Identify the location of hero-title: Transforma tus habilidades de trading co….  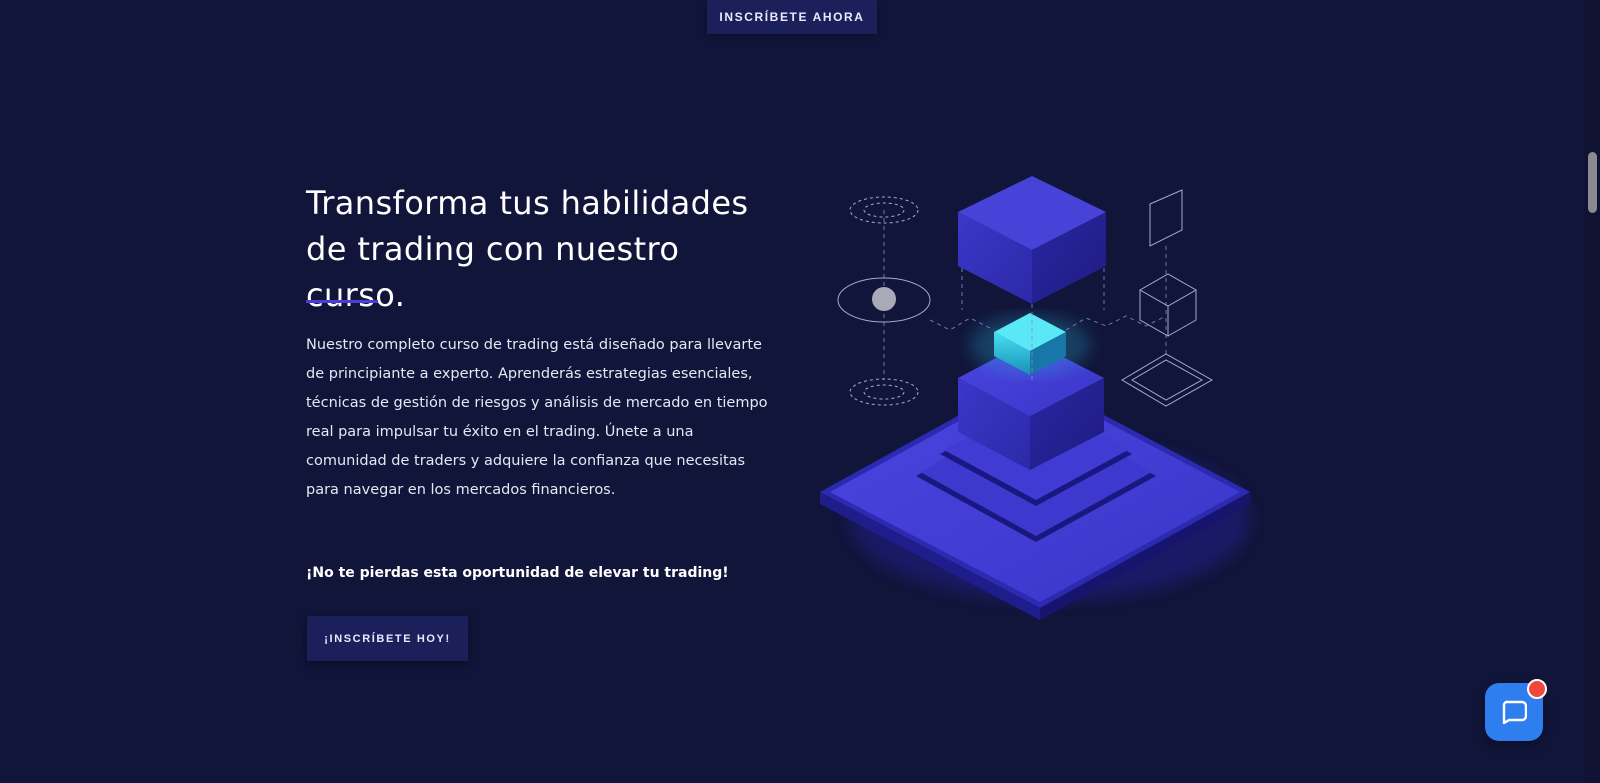
(527, 249).